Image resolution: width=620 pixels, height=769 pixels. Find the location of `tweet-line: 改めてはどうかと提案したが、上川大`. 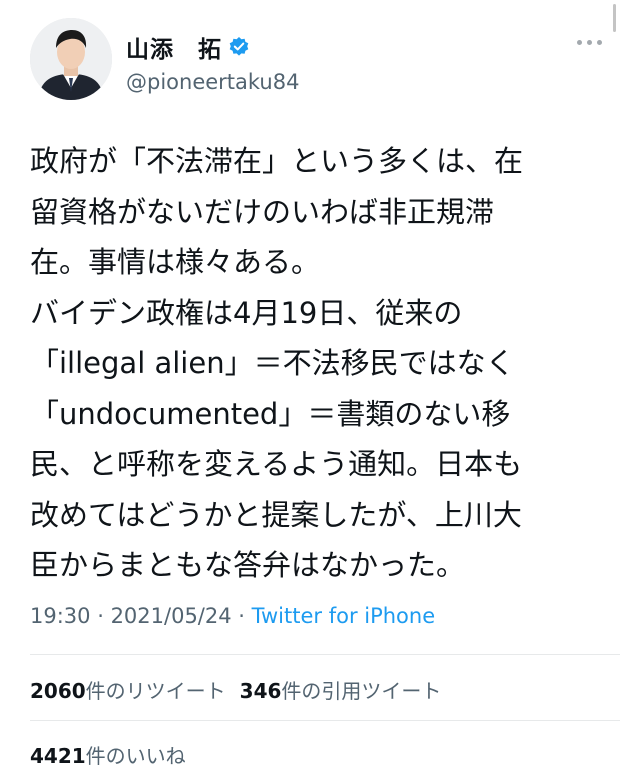

tweet-line: 改めてはどうかと提案したが、上川大 is located at coordinates (276, 514).